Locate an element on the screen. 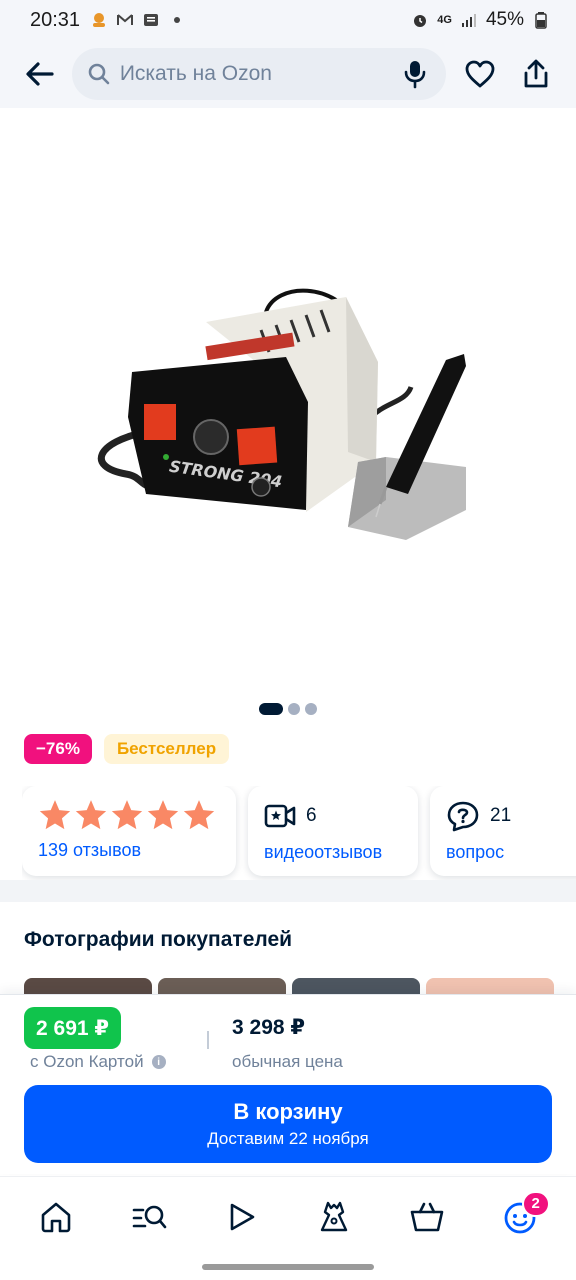 Image resolution: width=576 pixels, height=1280 pixels. back-button is located at coordinates (40, 74).